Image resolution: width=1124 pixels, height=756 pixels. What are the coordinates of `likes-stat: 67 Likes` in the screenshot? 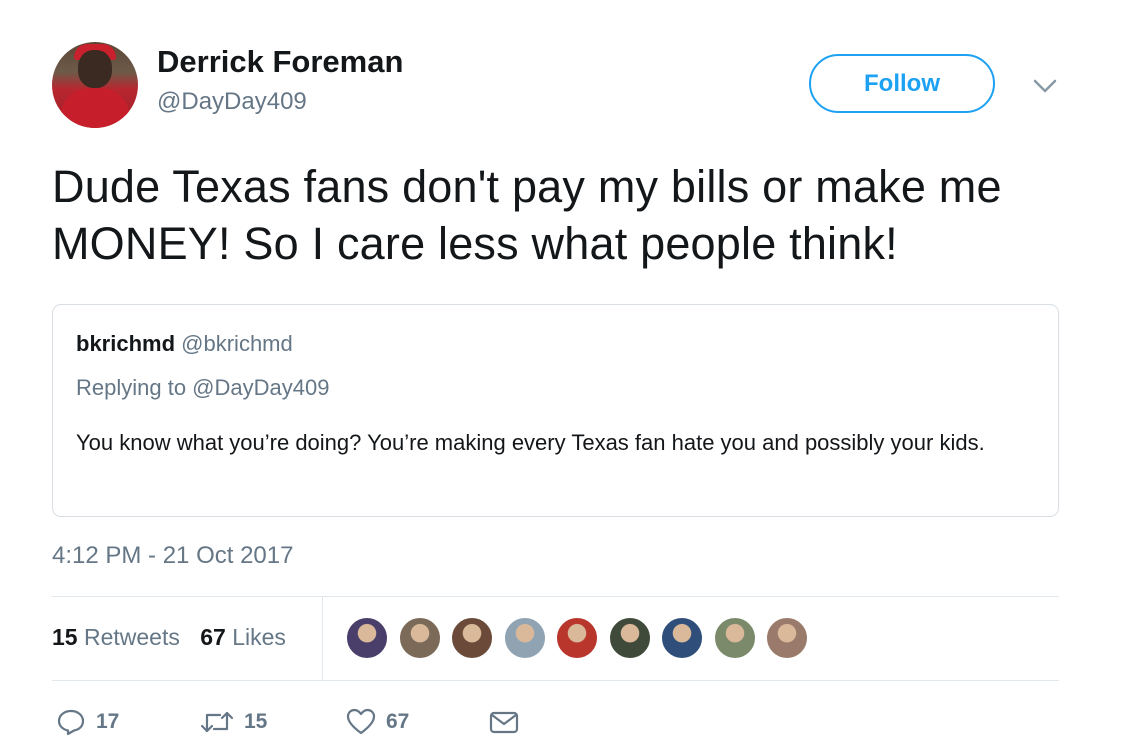 It's located at (243, 637).